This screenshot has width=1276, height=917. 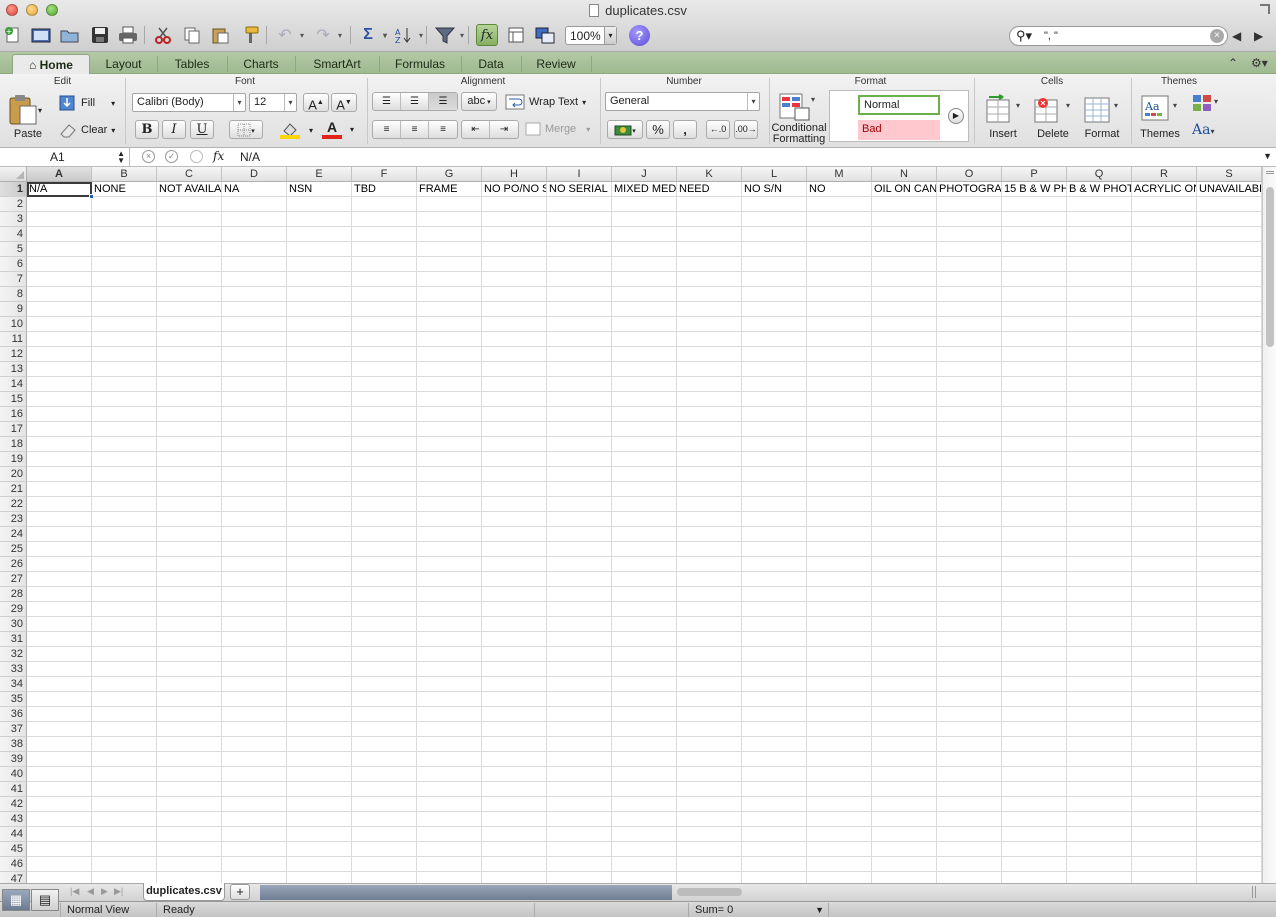 I want to click on row-header: 20, so click(x=13, y=474).